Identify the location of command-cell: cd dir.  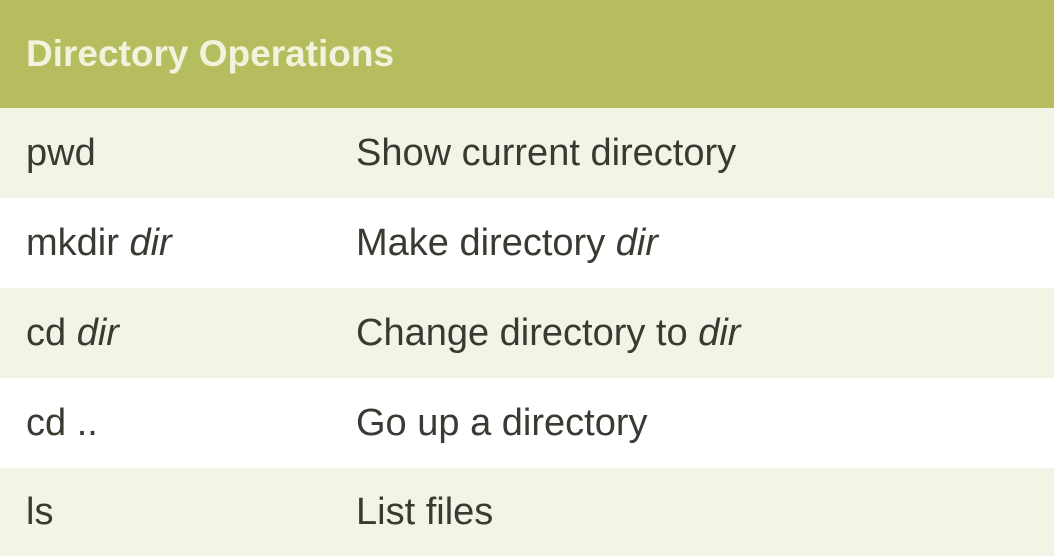
(178, 333).